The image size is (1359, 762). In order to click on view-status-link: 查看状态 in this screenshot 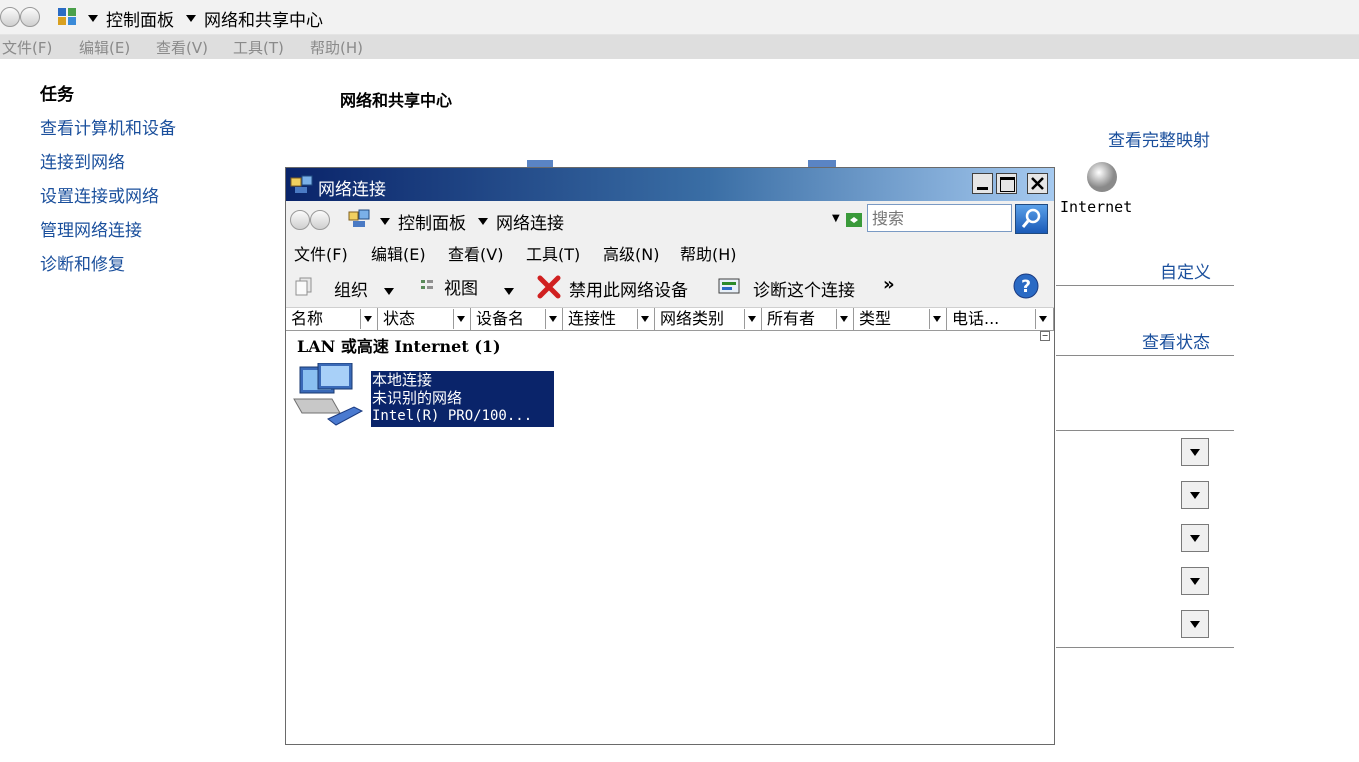, I will do `click(1176, 340)`.